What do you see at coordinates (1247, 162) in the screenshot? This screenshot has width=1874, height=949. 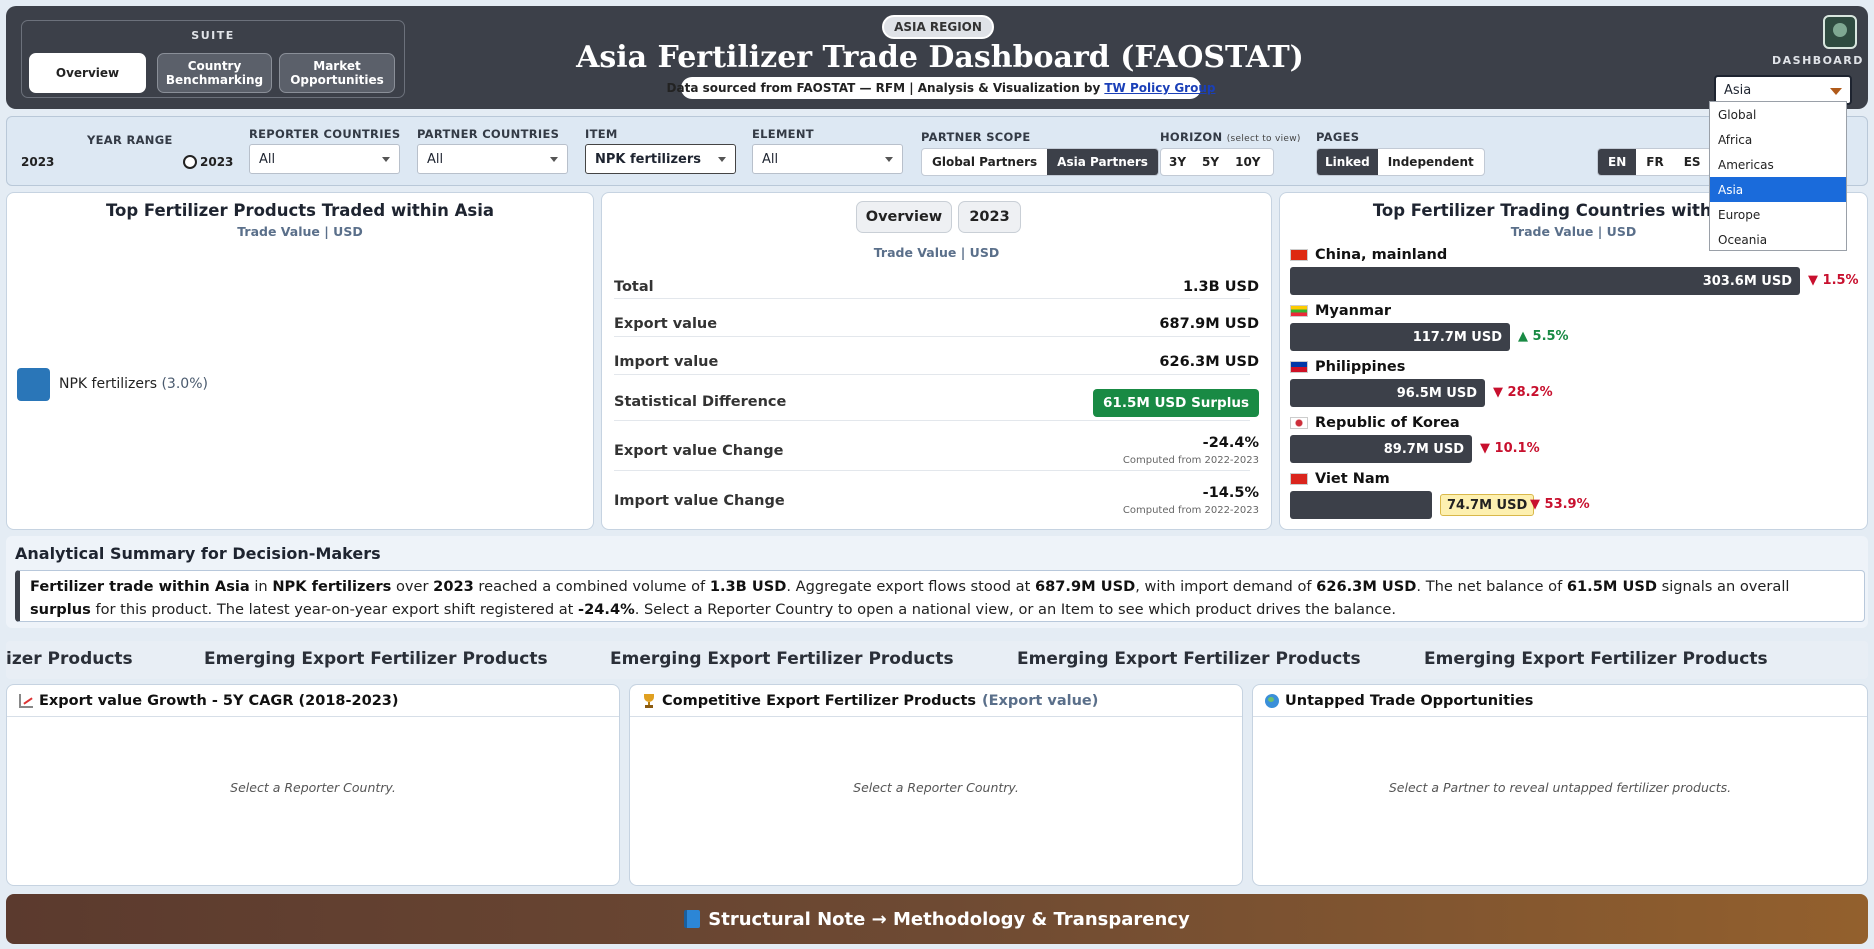 I see `horizon-10y-button: 10Y` at bounding box center [1247, 162].